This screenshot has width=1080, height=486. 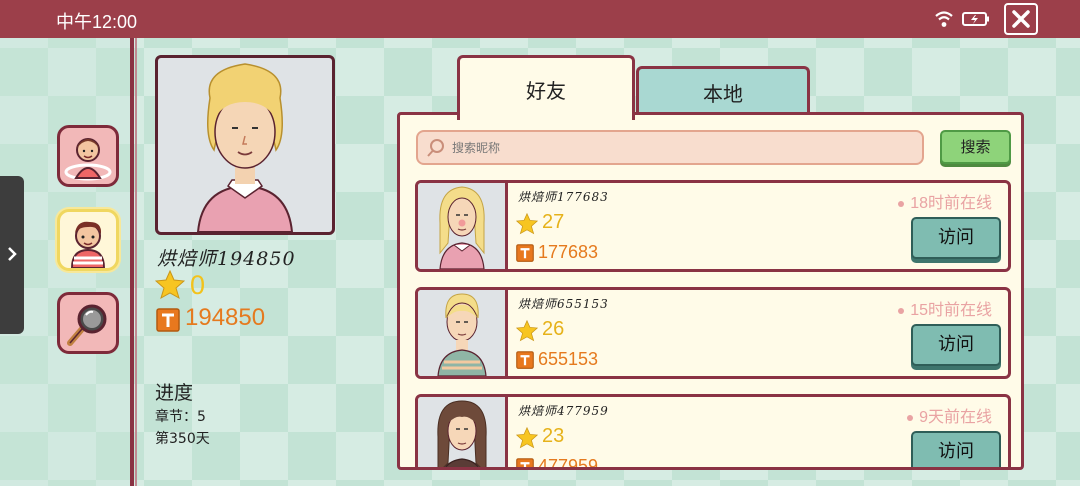 What do you see at coordinates (682, 148) in the screenshot?
I see `search-input` at bounding box center [682, 148].